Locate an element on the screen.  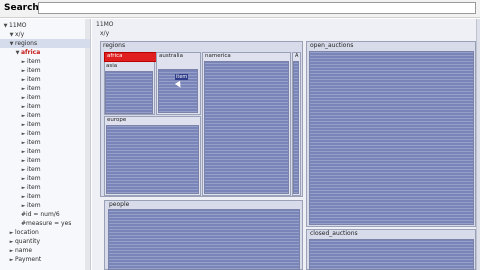
africa-label: africa is located at coordinates (115, 56).